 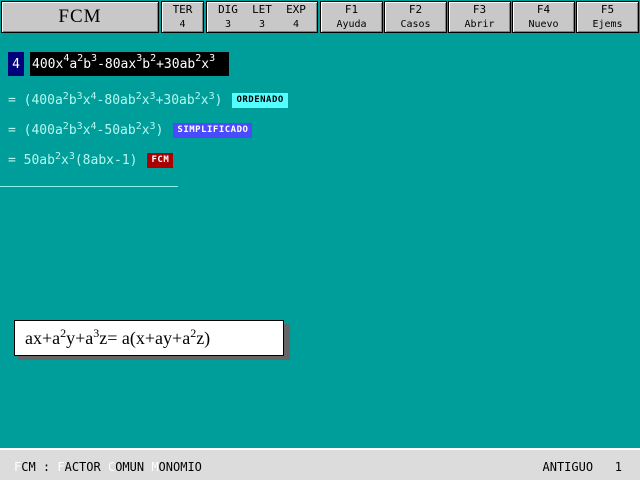 What do you see at coordinates (543, 24) in the screenshot?
I see `f4-label: Nuevo` at bounding box center [543, 24].